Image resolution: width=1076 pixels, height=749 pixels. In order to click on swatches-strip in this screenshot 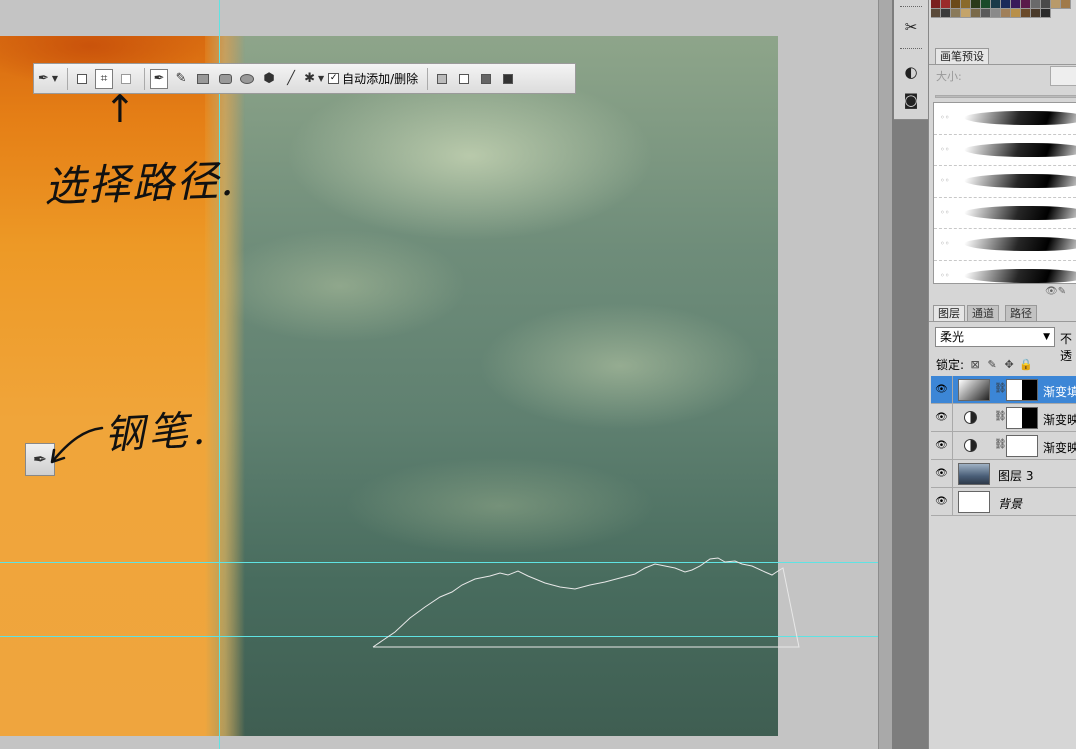, I will do `click(1003, 9)`.